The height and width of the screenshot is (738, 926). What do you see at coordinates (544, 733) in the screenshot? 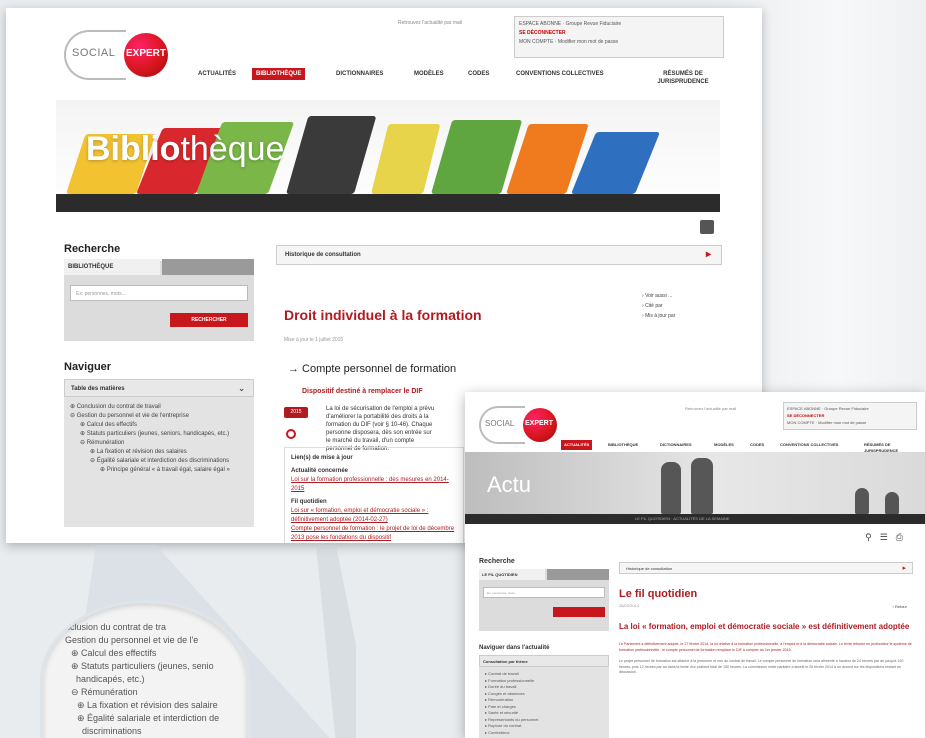
I see `category-item: ▸ Contentieux` at bounding box center [544, 733].